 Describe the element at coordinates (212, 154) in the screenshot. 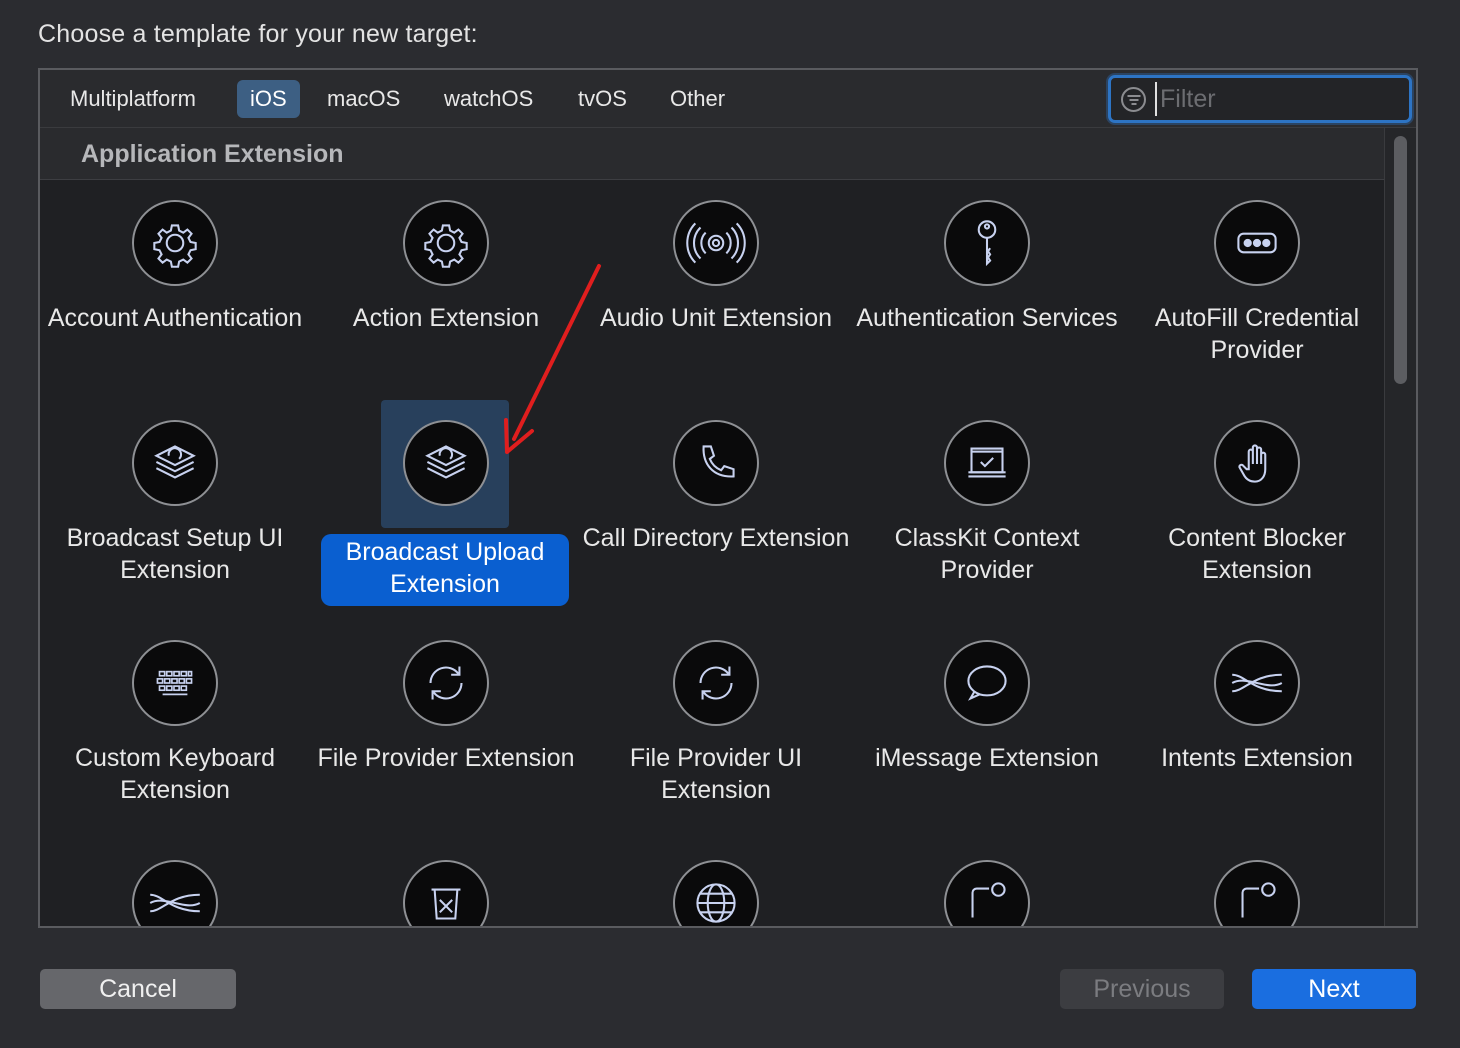

I see `section-title: Application Extension` at that location.